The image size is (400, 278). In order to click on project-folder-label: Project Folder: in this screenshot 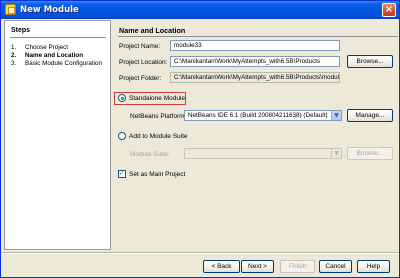, I will do `click(140, 78)`.